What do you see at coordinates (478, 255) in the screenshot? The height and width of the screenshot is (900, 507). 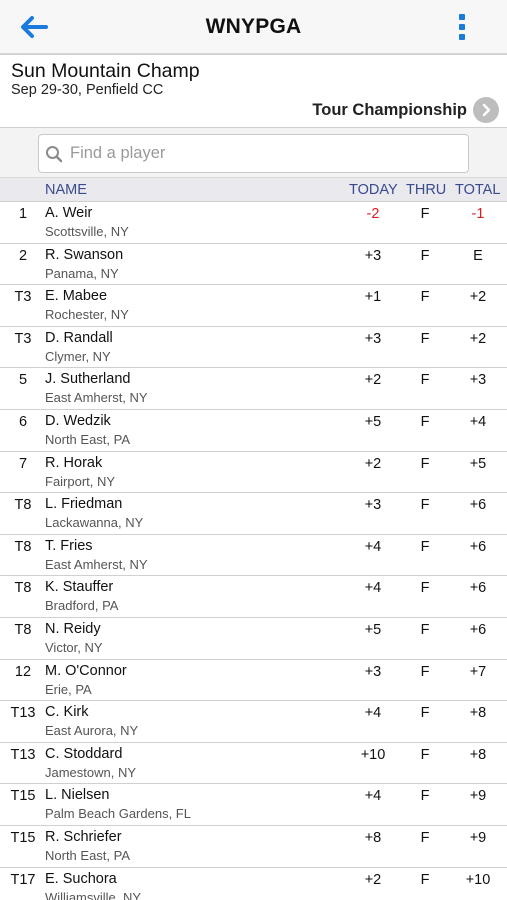 I see `score-total: E` at bounding box center [478, 255].